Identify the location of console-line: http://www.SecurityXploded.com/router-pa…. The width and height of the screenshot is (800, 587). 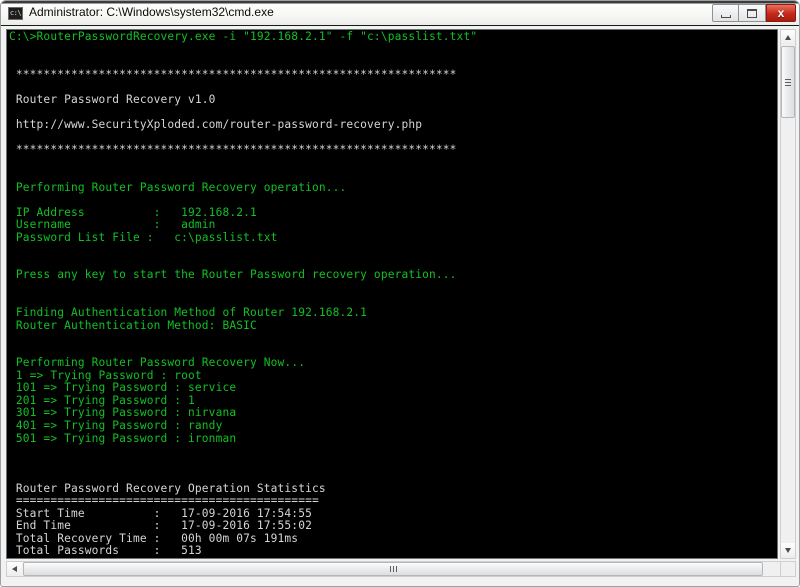
(219, 124).